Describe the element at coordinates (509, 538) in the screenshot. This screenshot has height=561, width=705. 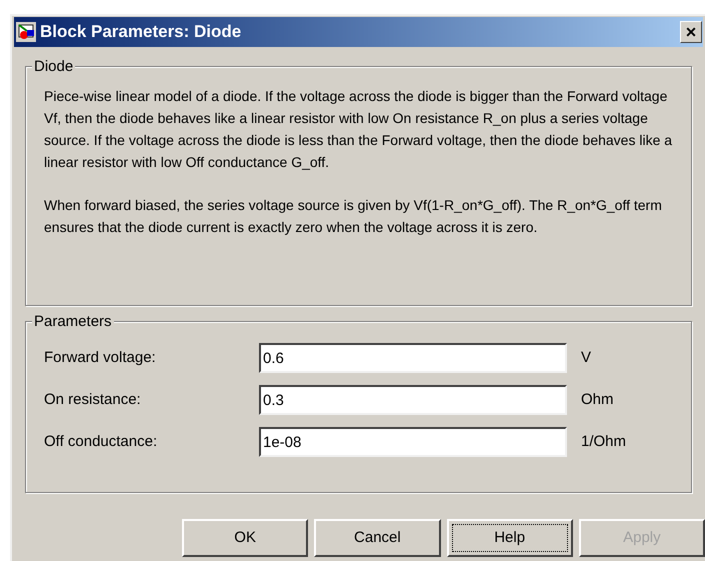
I see `dialog-button: Help` at that location.